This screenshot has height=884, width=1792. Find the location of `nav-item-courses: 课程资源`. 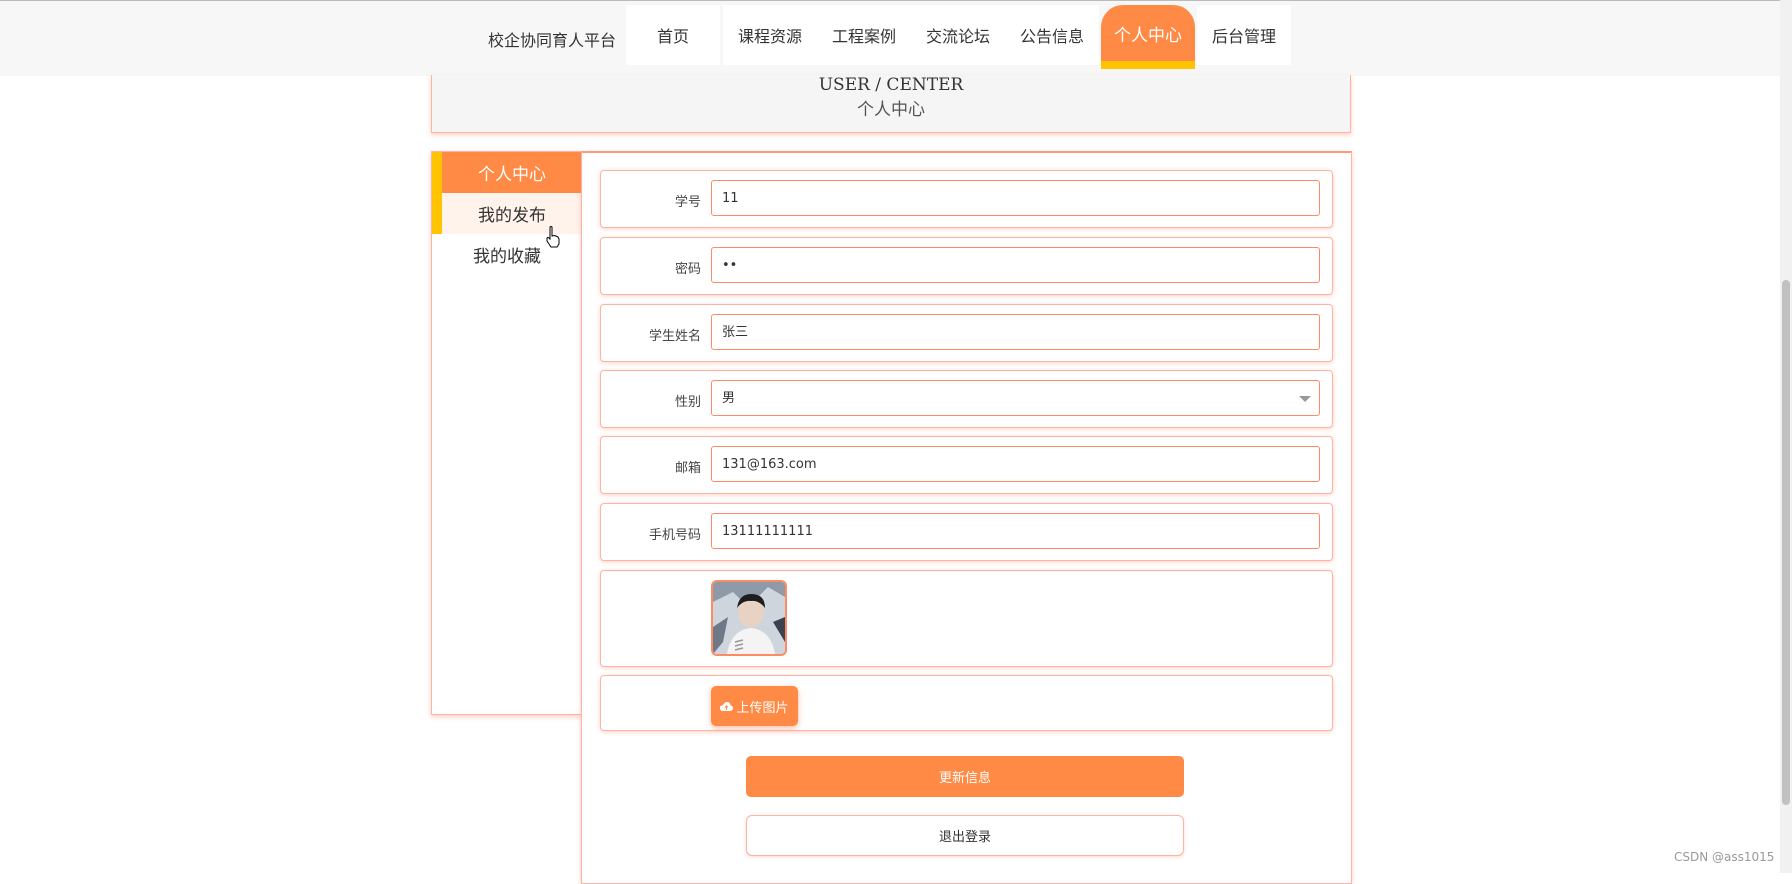

nav-item-courses: 课程资源 is located at coordinates (770, 35).